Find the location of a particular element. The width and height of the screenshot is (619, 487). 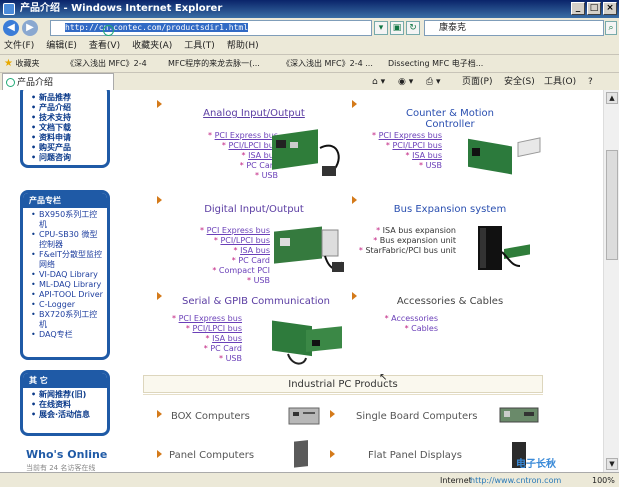

refresh-icon: ↻ is located at coordinates (413, 28).